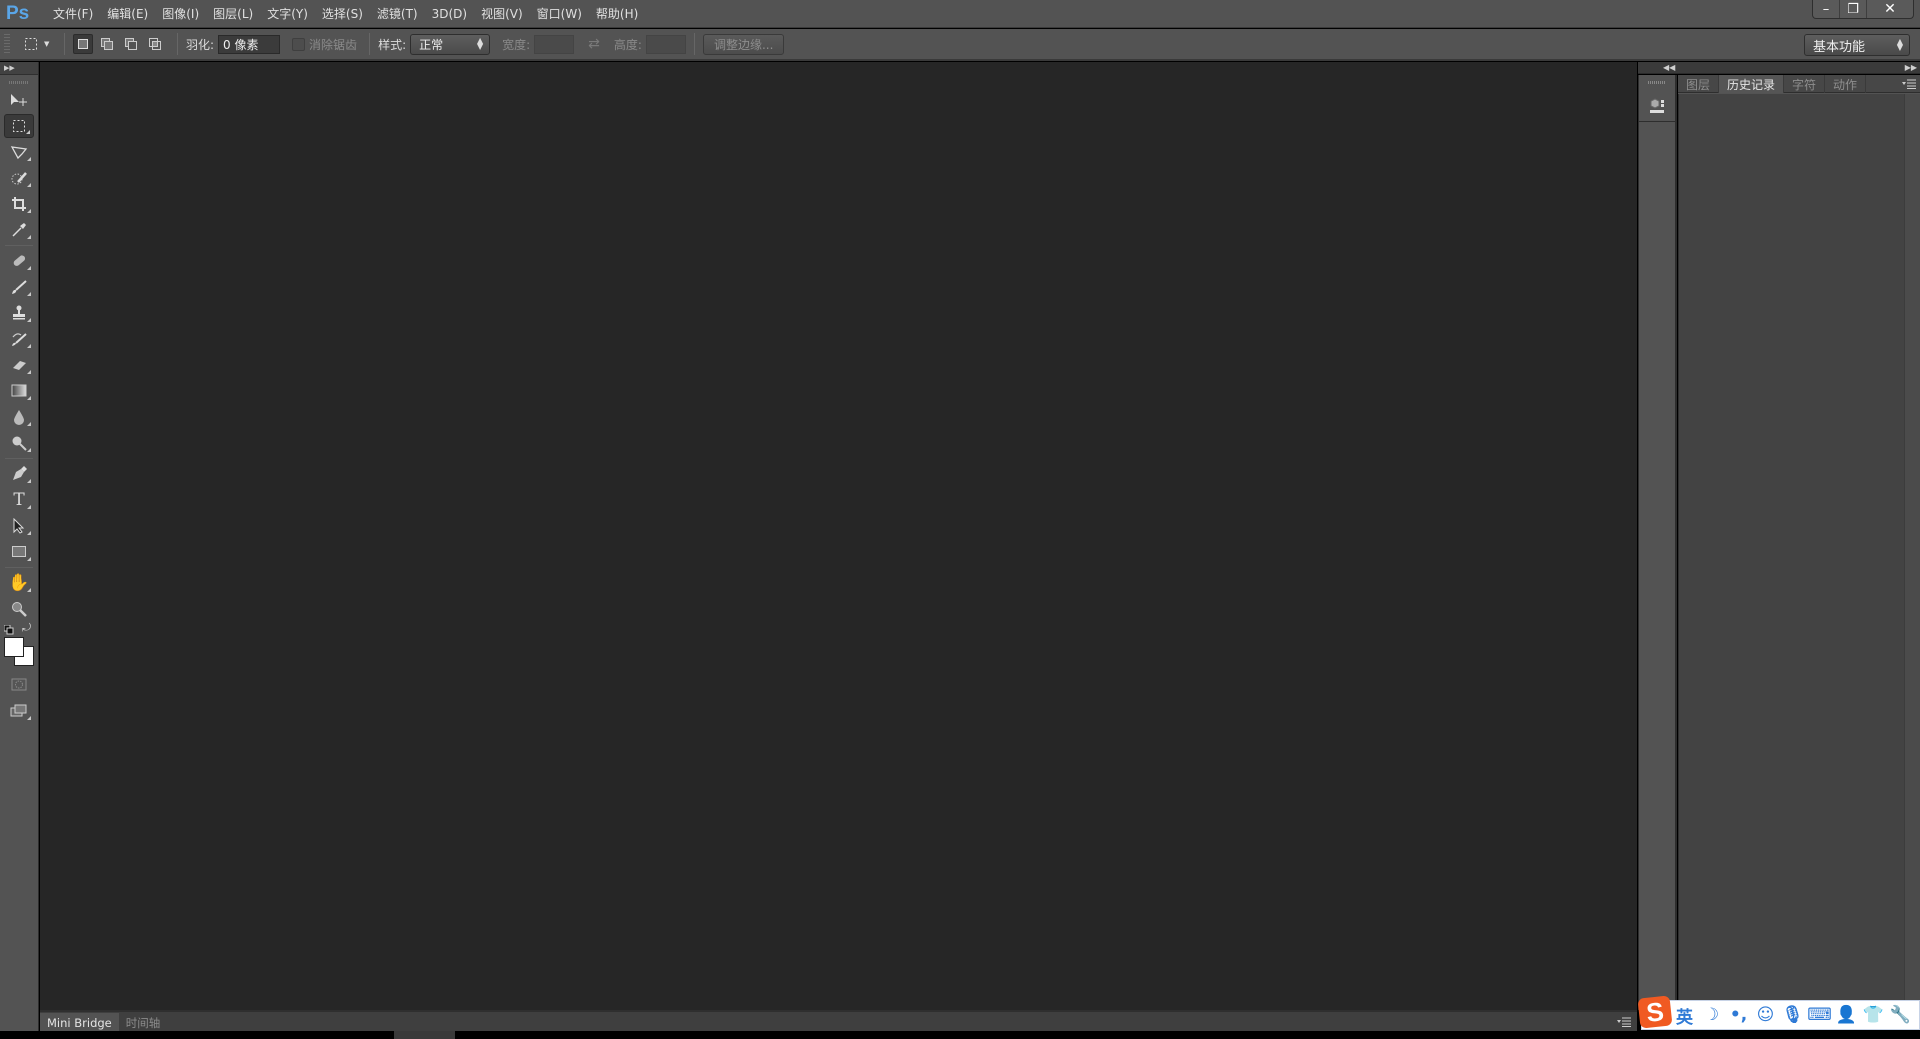  What do you see at coordinates (19, 82) in the screenshot?
I see `toolbox-grip` at bounding box center [19, 82].